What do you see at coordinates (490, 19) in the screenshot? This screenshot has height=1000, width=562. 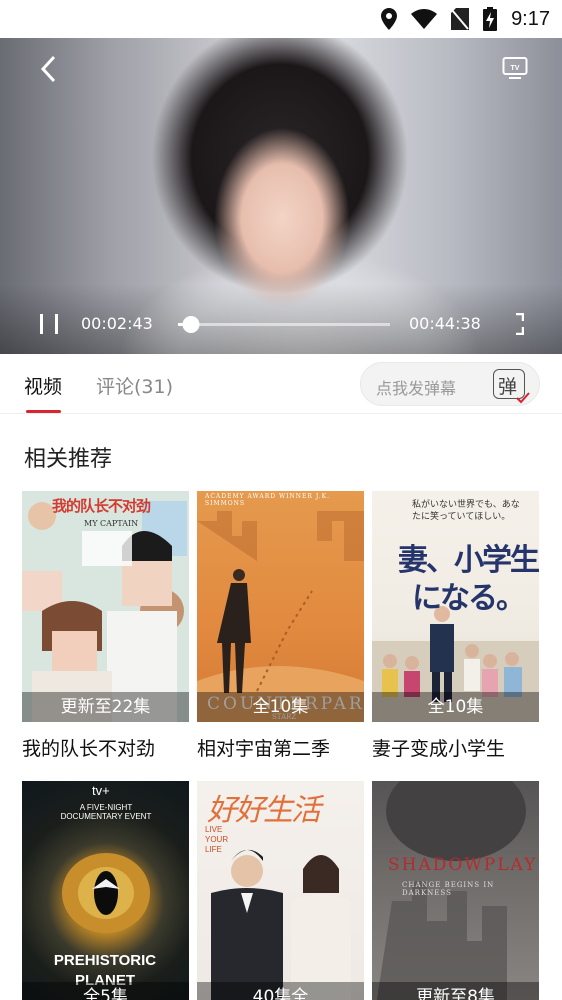 I see `battery-charging-icon` at bounding box center [490, 19].